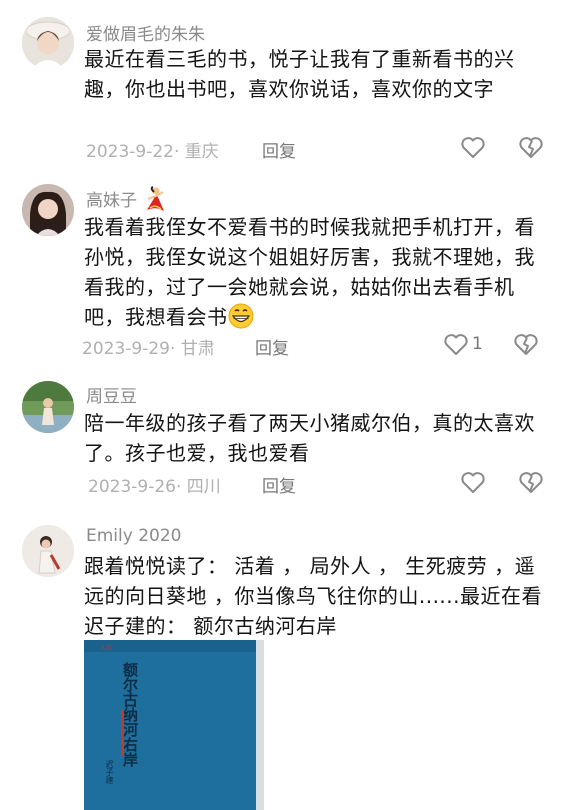 The width and height of the screenshot is (580, 810). I want to click on book-title: 额尔古纳河右岸, so click(130, 714).